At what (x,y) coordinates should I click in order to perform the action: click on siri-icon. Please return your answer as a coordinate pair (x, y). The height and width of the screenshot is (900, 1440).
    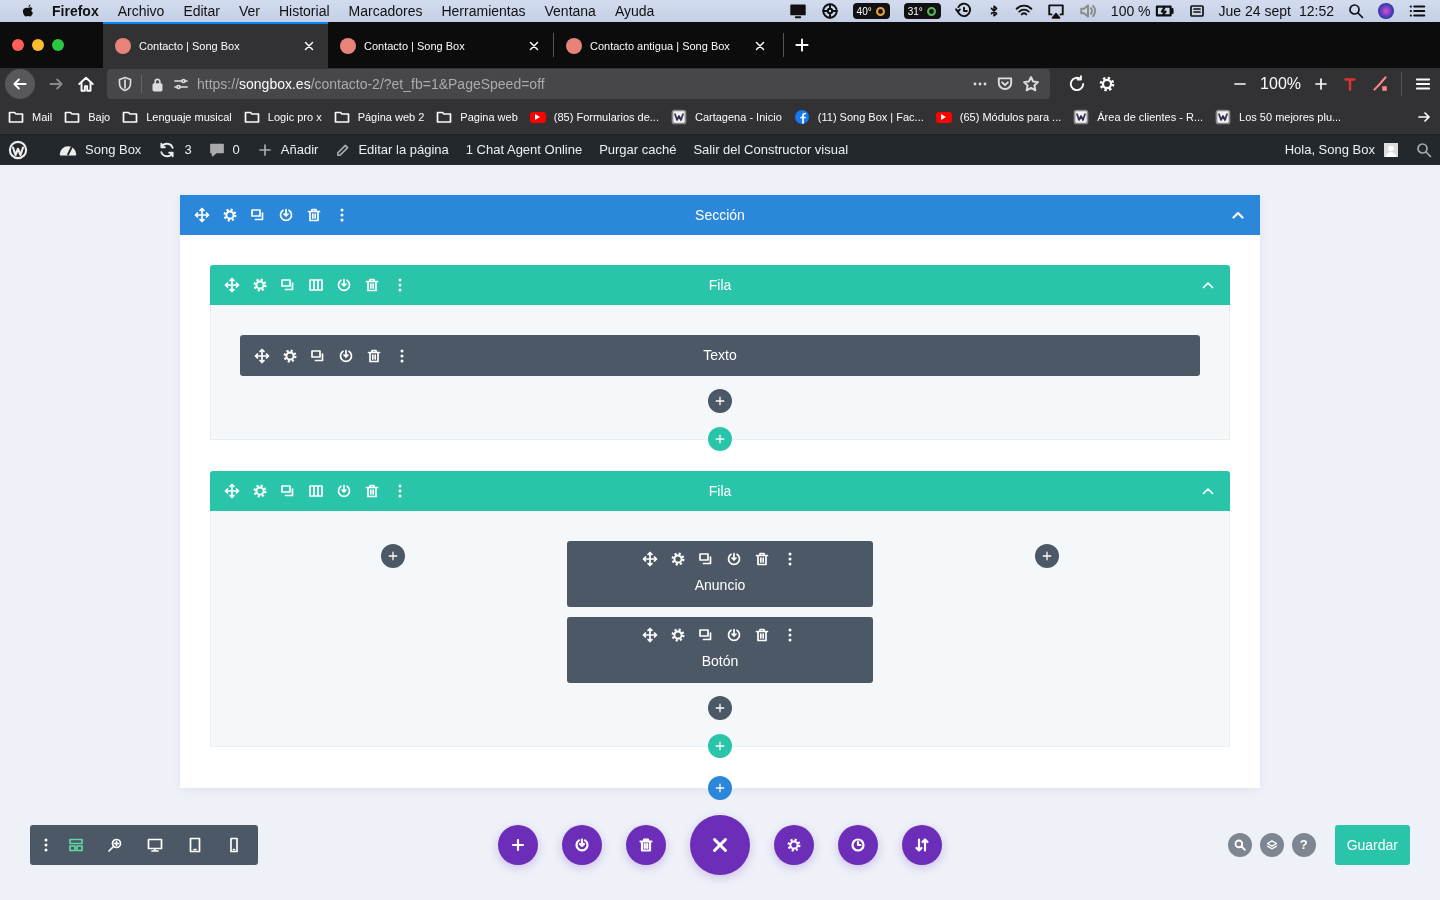
    Looking at the image, I should click on (1386, 11).